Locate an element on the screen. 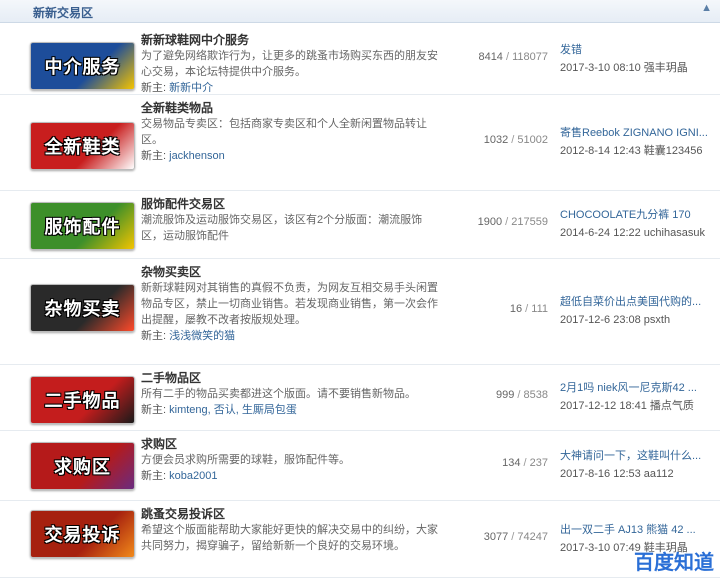  forum-logo: 全新鞋类 is located at coordinates (82, 146).